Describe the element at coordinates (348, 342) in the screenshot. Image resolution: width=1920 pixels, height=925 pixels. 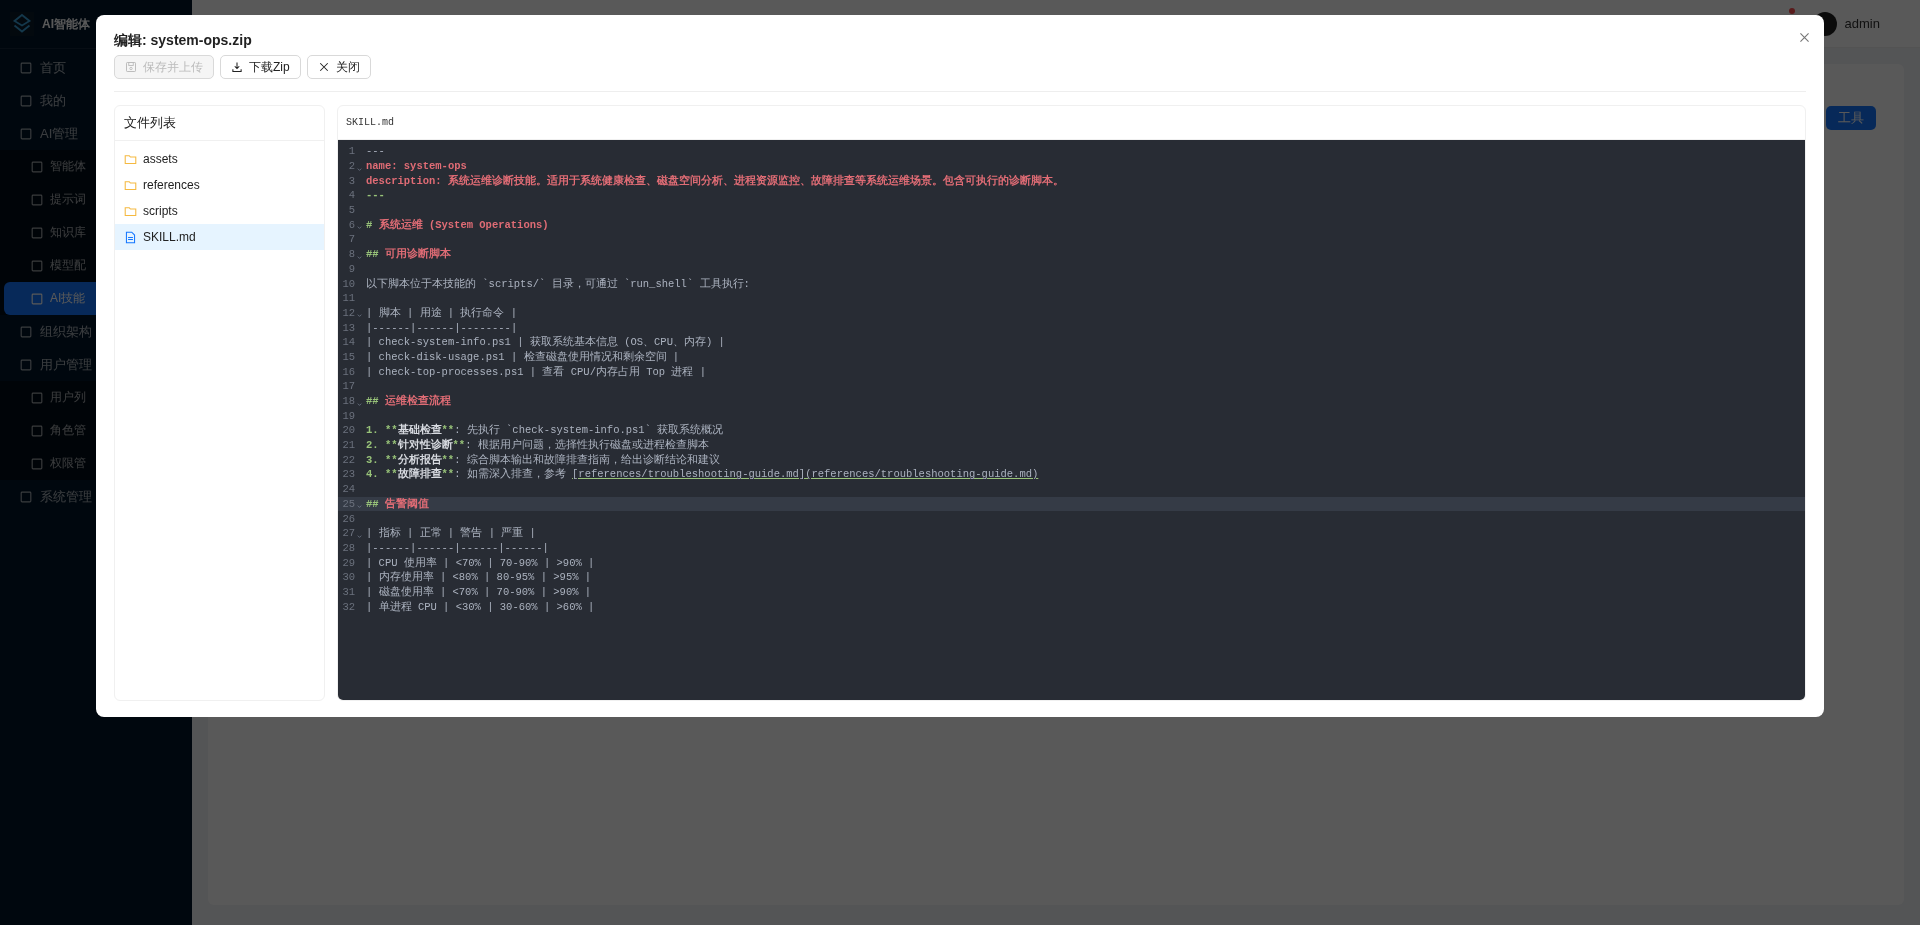
I see `line-number: 14` at that location.